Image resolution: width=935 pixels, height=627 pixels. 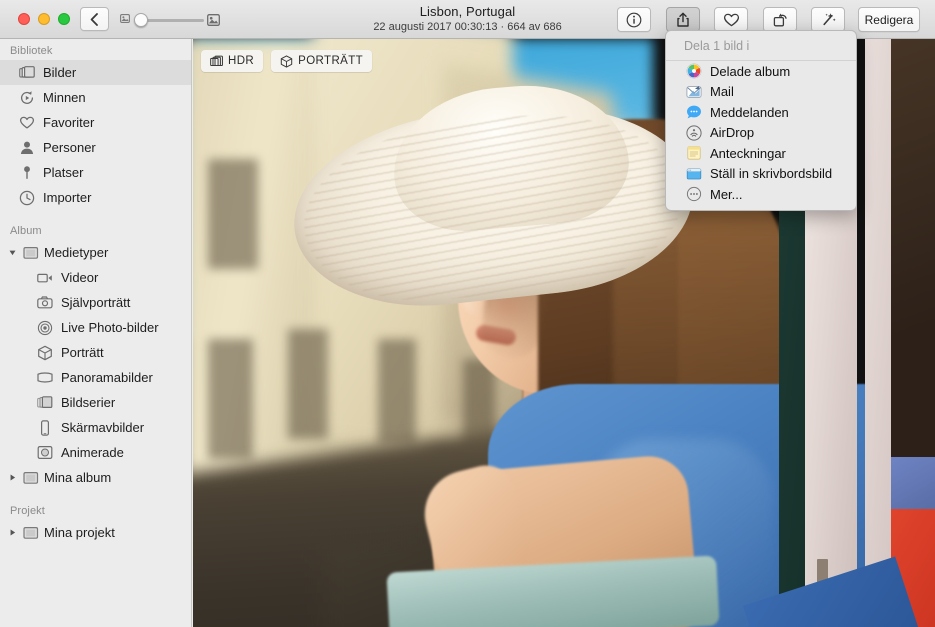 What do you see at coordinates (170, 20) in the screenshot?
I see `thumbnail-size-slider` at bounding box center [170, 20].